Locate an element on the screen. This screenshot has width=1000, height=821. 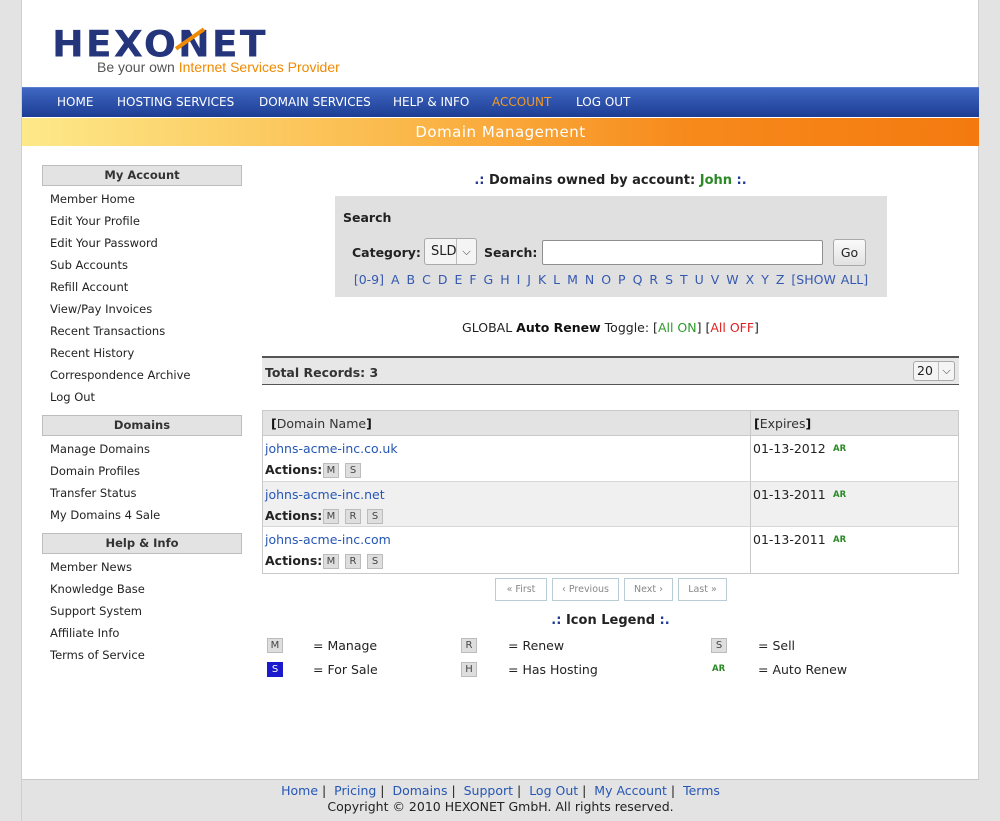
per-page-select: 20 ⌵ is located at coordinates (934, 371).